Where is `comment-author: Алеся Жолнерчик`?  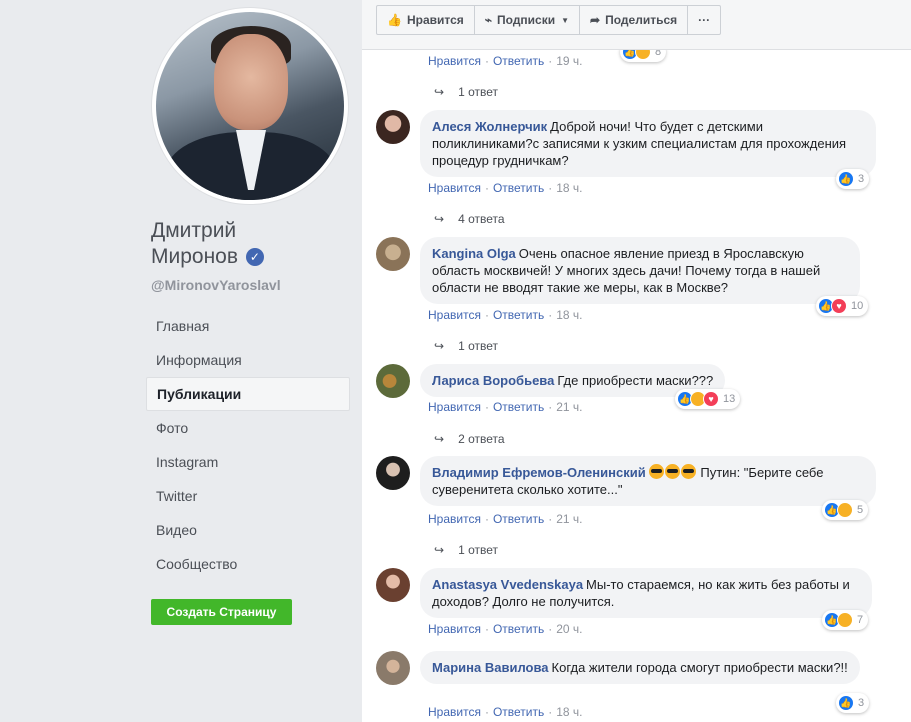
comment-author: Алеся Жолнерчик is located at coordinates (489, 126).